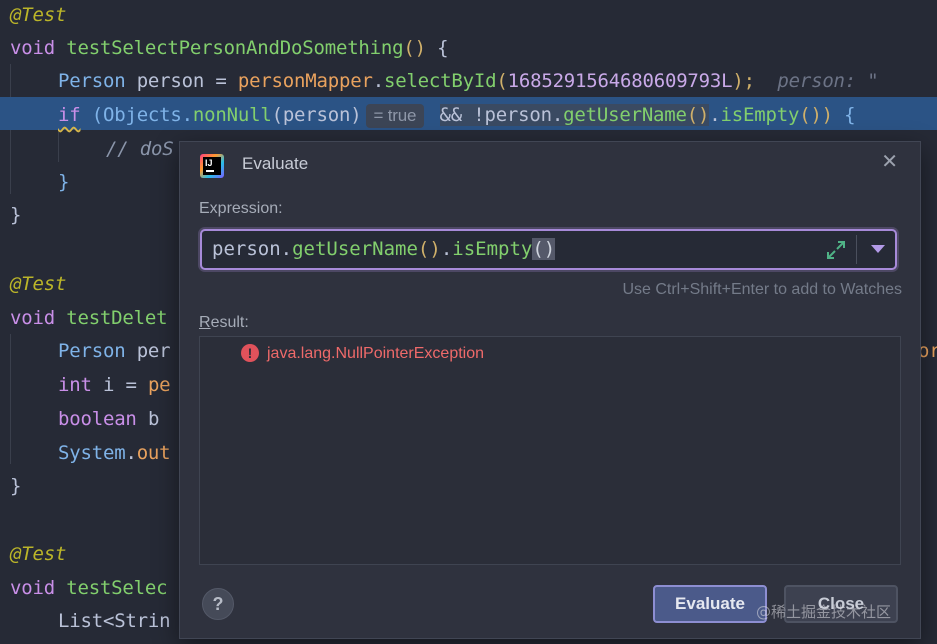 Image resolution: width=937 pixels, height=644 pixels. What do you see at coordinates (889, 162) in the screenshot?
I see `close-icon: ✕` at bounding box center [889, 162].